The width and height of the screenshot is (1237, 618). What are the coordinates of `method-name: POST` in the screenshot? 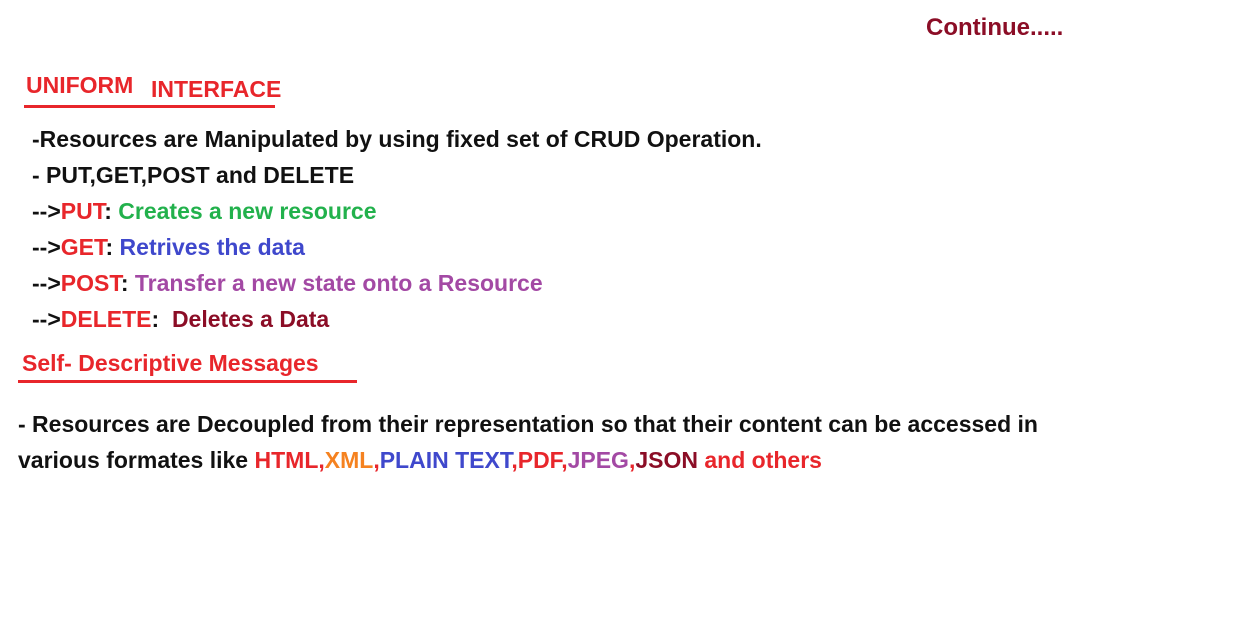 It's located at (90, 283).